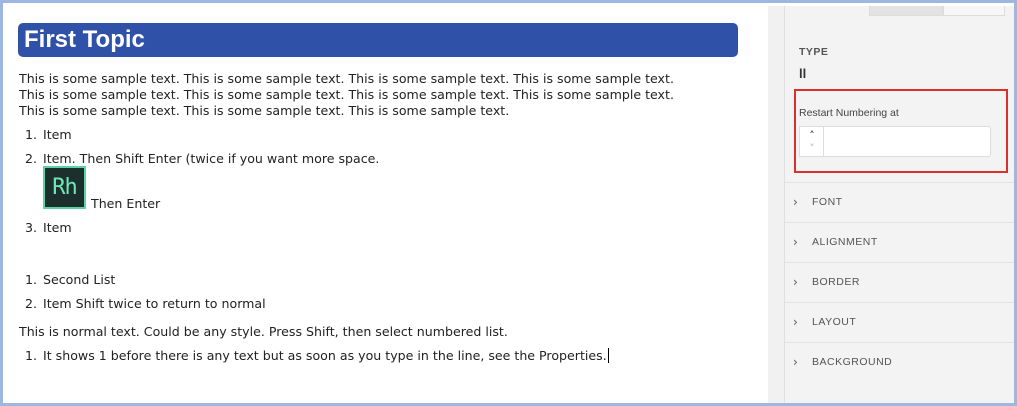 The height and width of the screenshot is (406, 1017). I want to click on restart-numbering-stepper: ˄ ˅, so click(811, 141).